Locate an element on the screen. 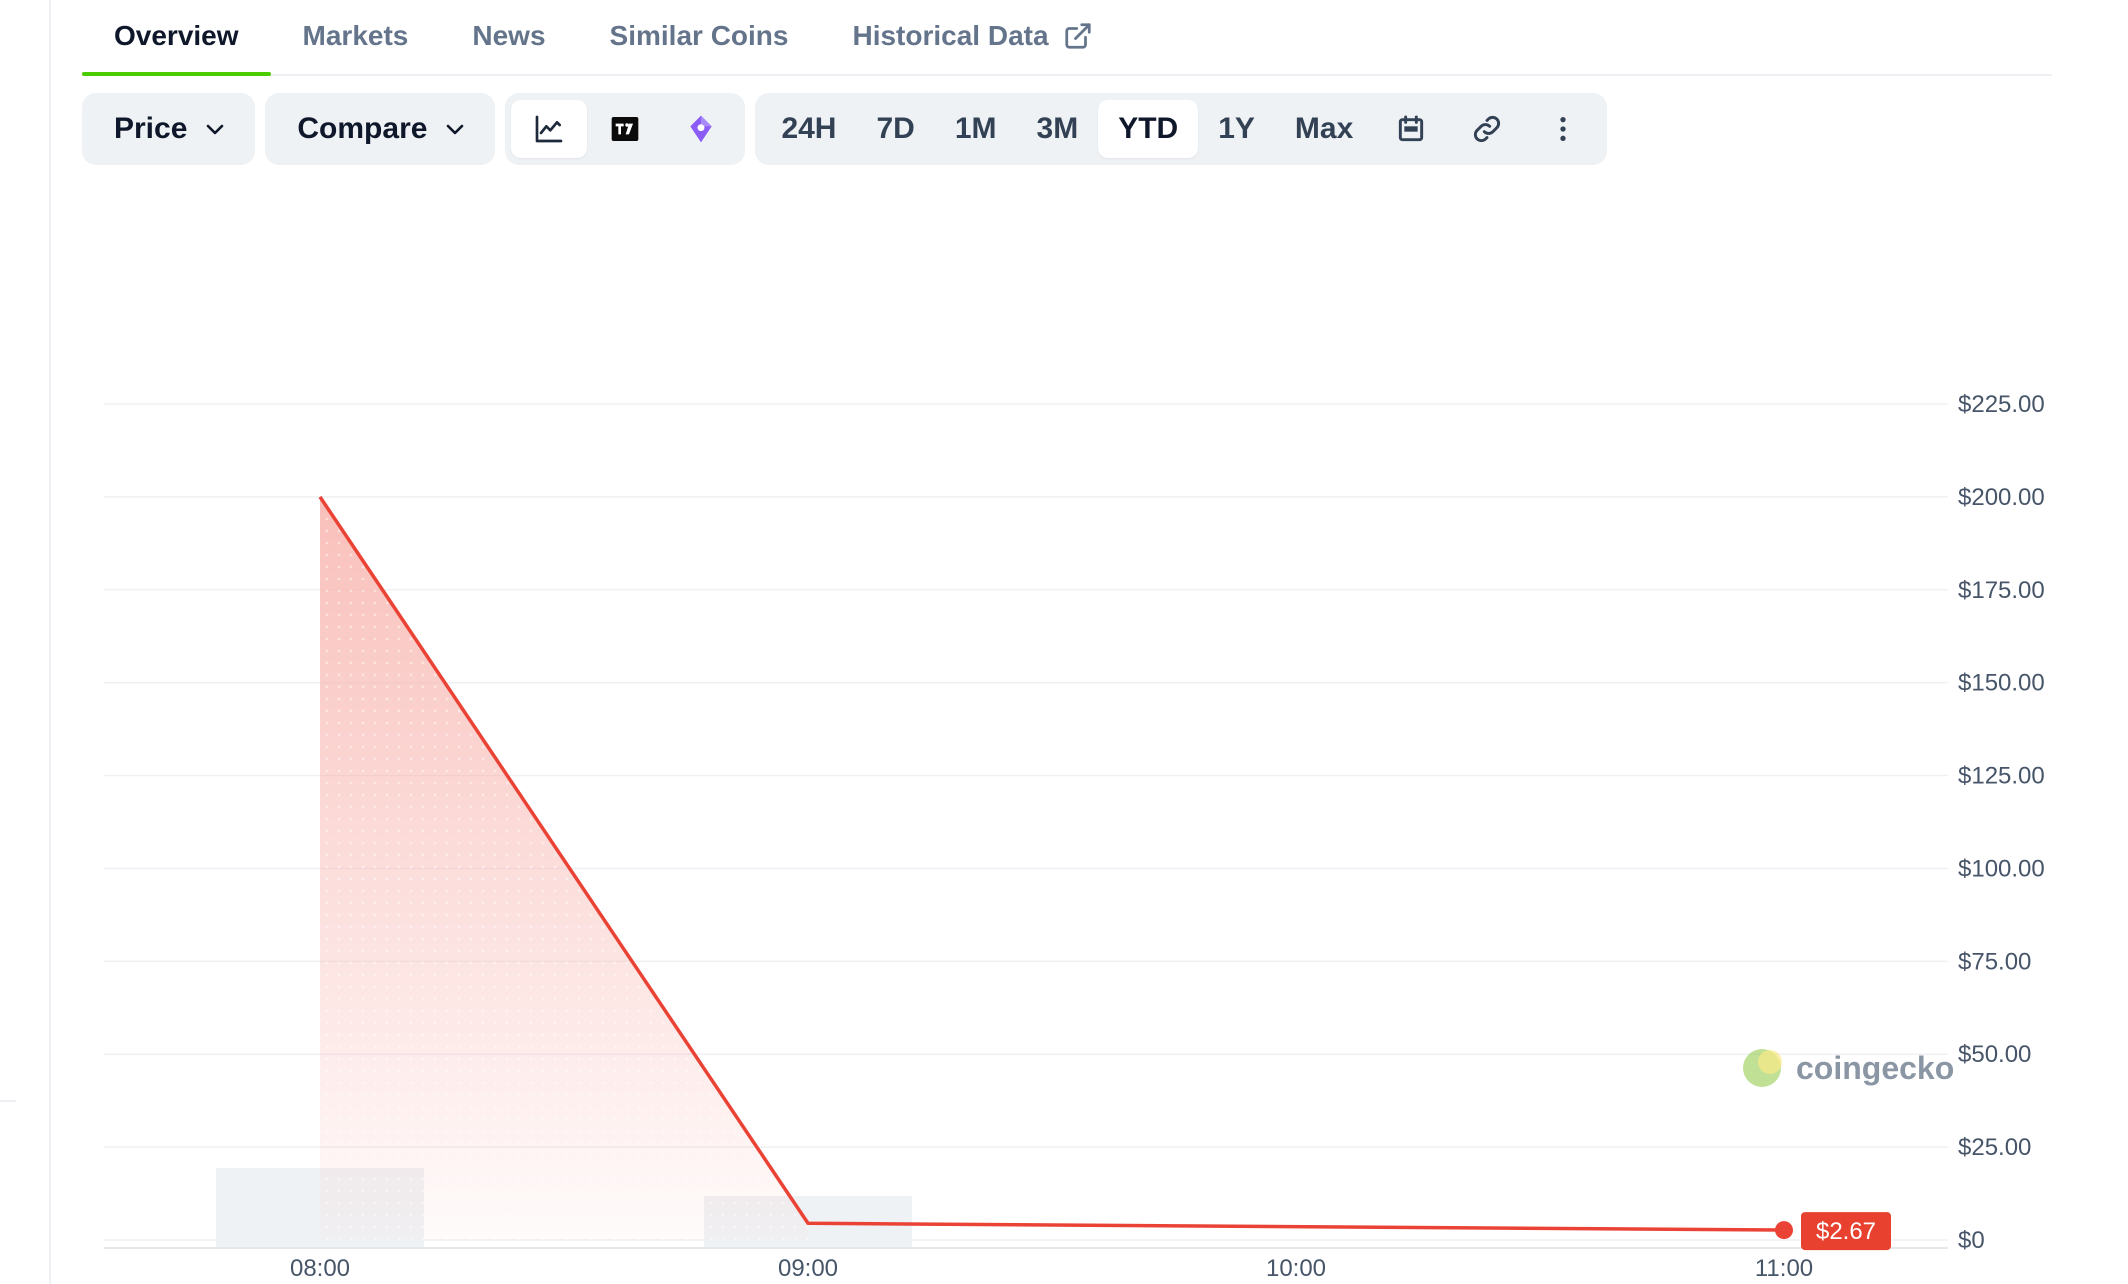 The image size is (2128, 1284). y-tick-label: $125.00 is located at coordinates (2001, 776).